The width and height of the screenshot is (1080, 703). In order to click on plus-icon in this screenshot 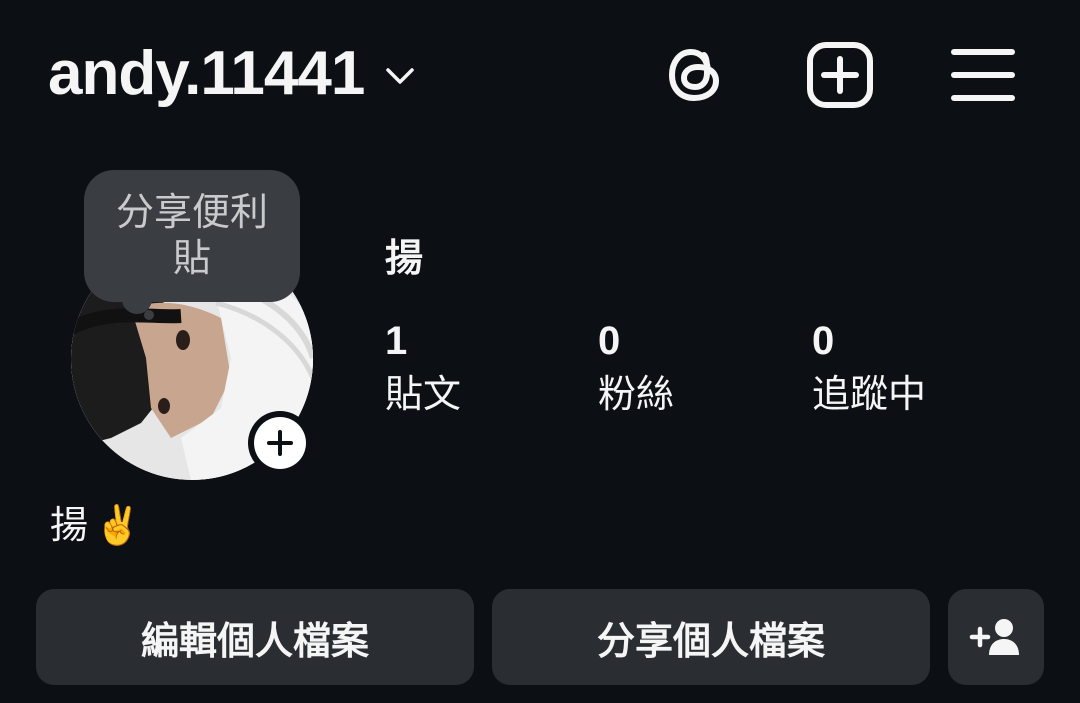, I will do `click(280, 443)`.